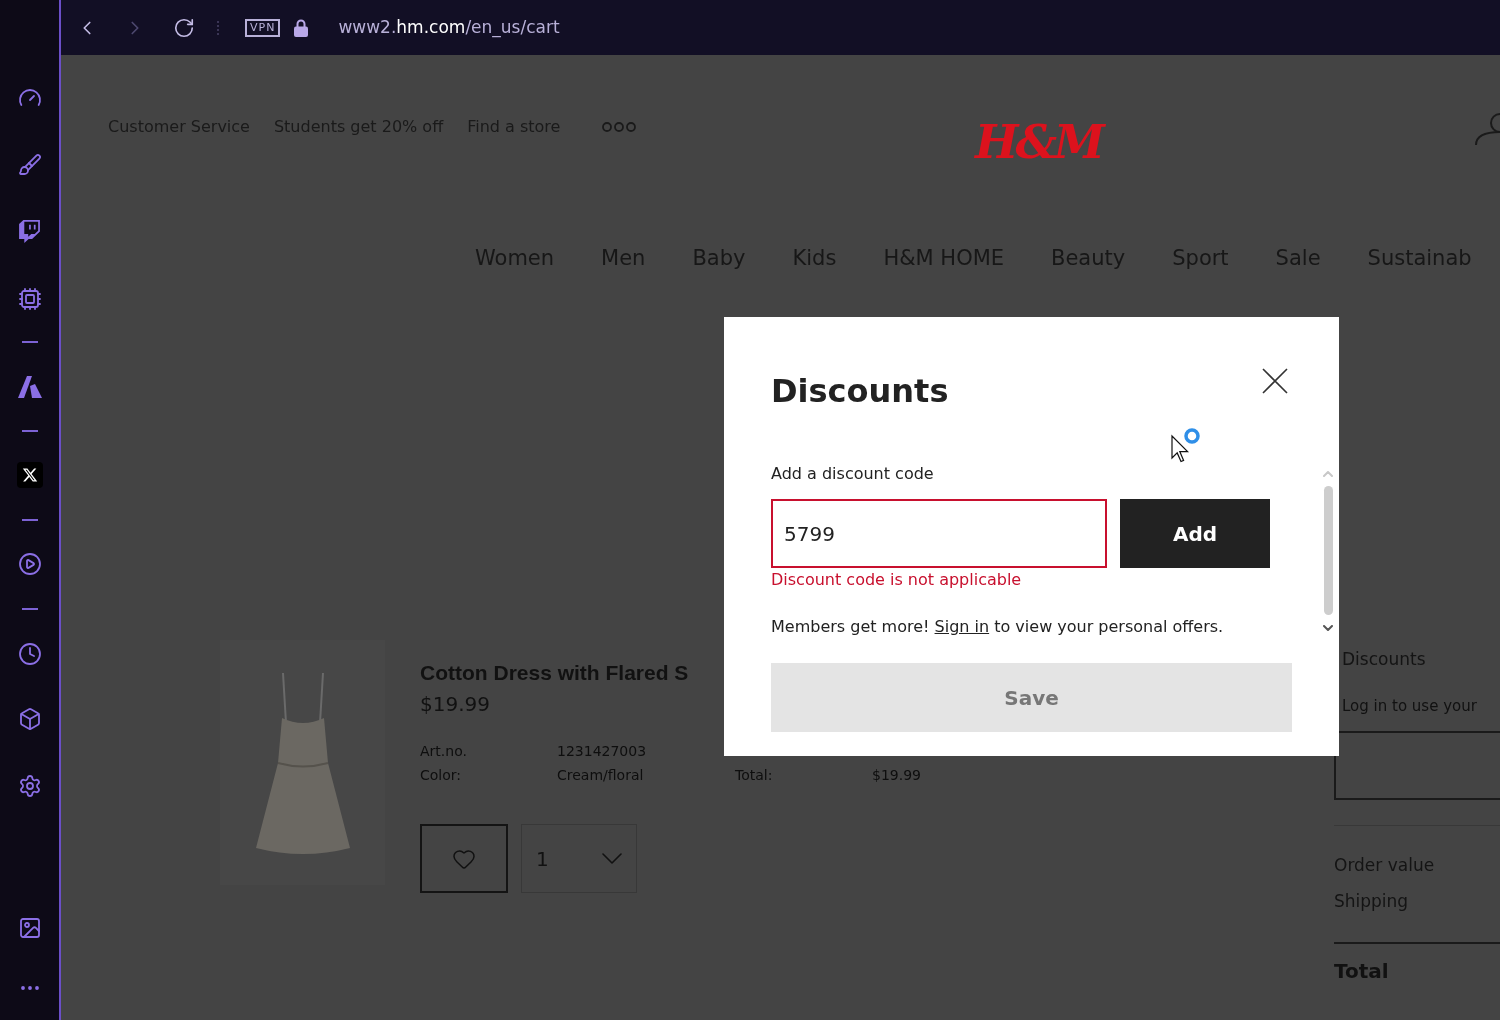  What do you see at coordinates (29, 474) in the screenshot?
I see `x-letter-icon` at bounding box center [29, 474].